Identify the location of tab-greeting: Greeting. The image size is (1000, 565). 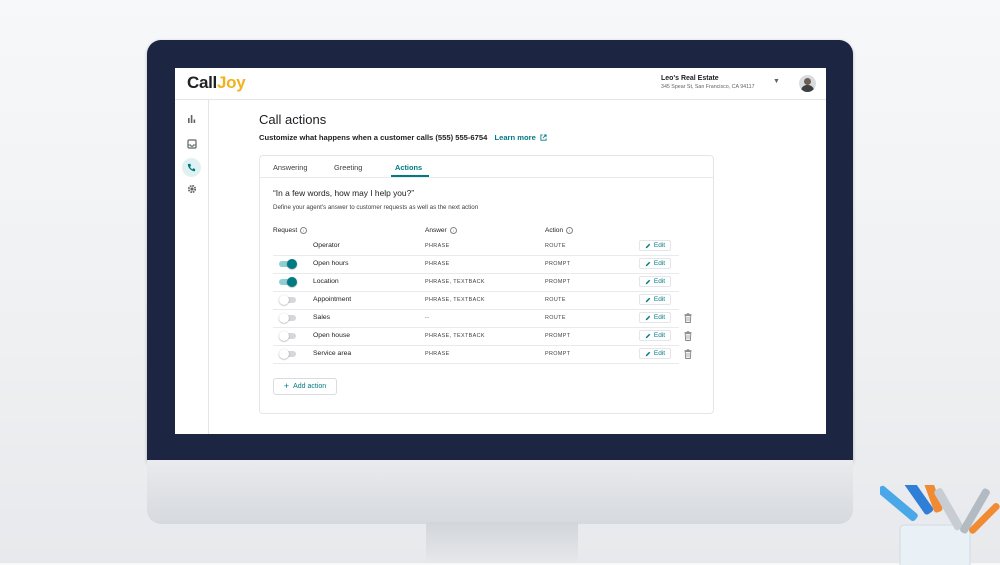
(348, 167).